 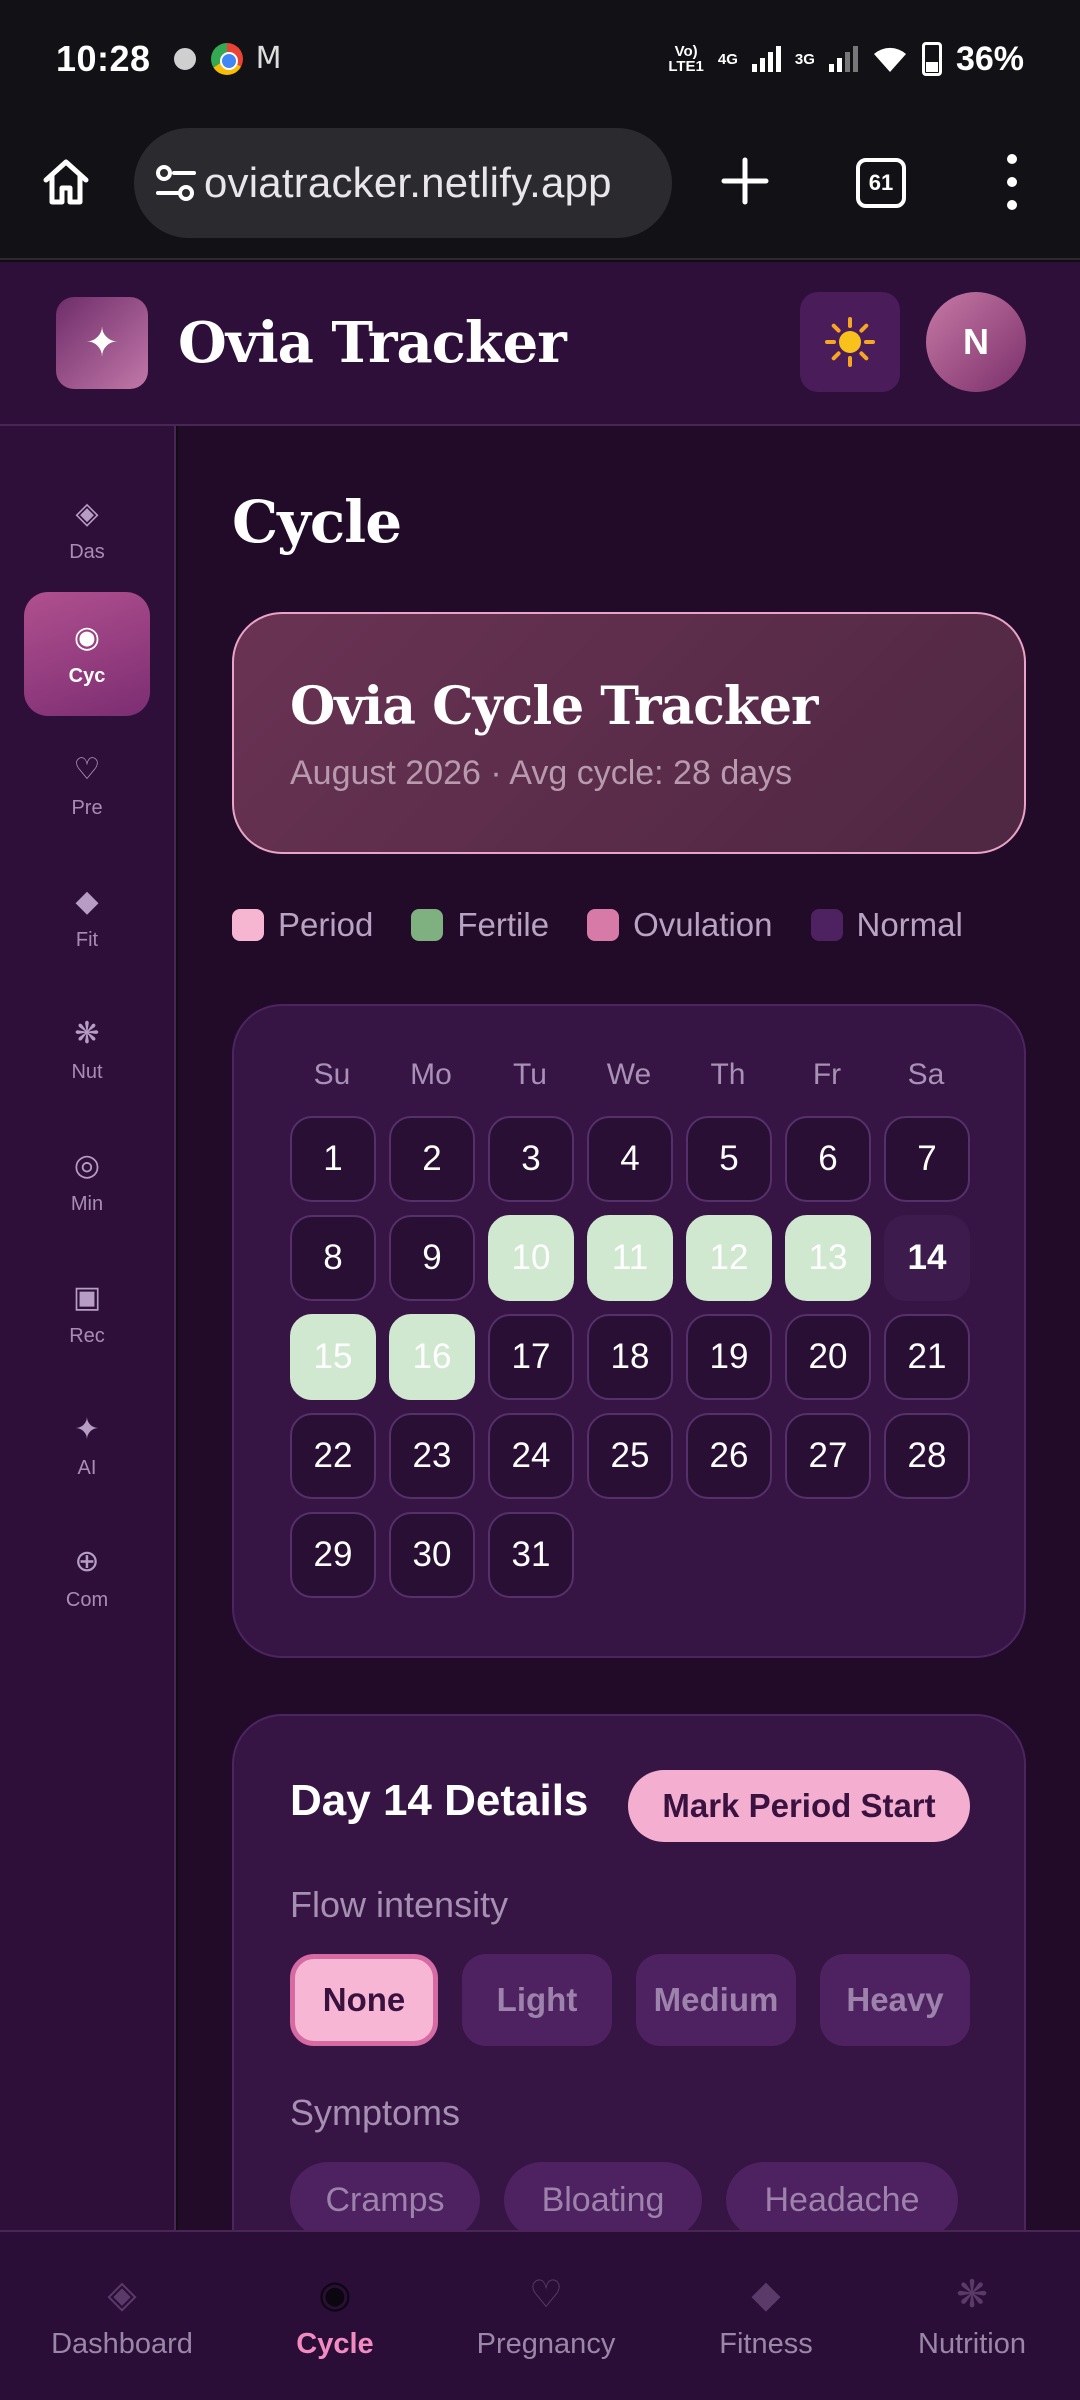 I want to click on calendar-day: 25, so click(x=630, y=1456).